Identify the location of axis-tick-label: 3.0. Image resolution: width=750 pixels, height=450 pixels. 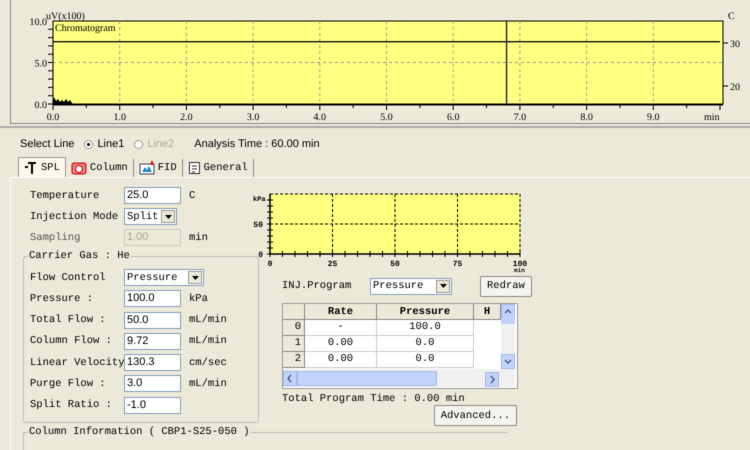
(253, 117).